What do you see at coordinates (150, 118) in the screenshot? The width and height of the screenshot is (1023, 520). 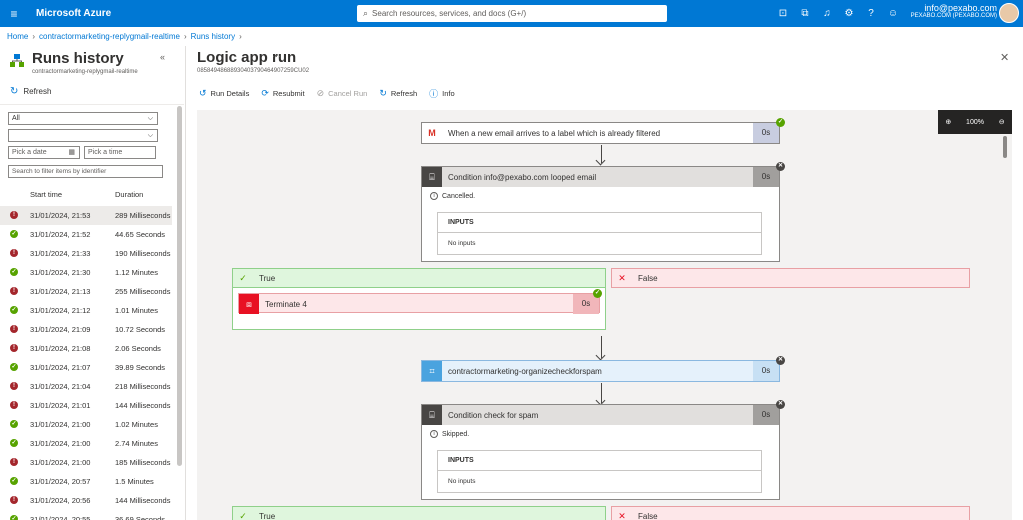 I see `chevron-down-icon: ⌵` at bounding box center [150, 118].